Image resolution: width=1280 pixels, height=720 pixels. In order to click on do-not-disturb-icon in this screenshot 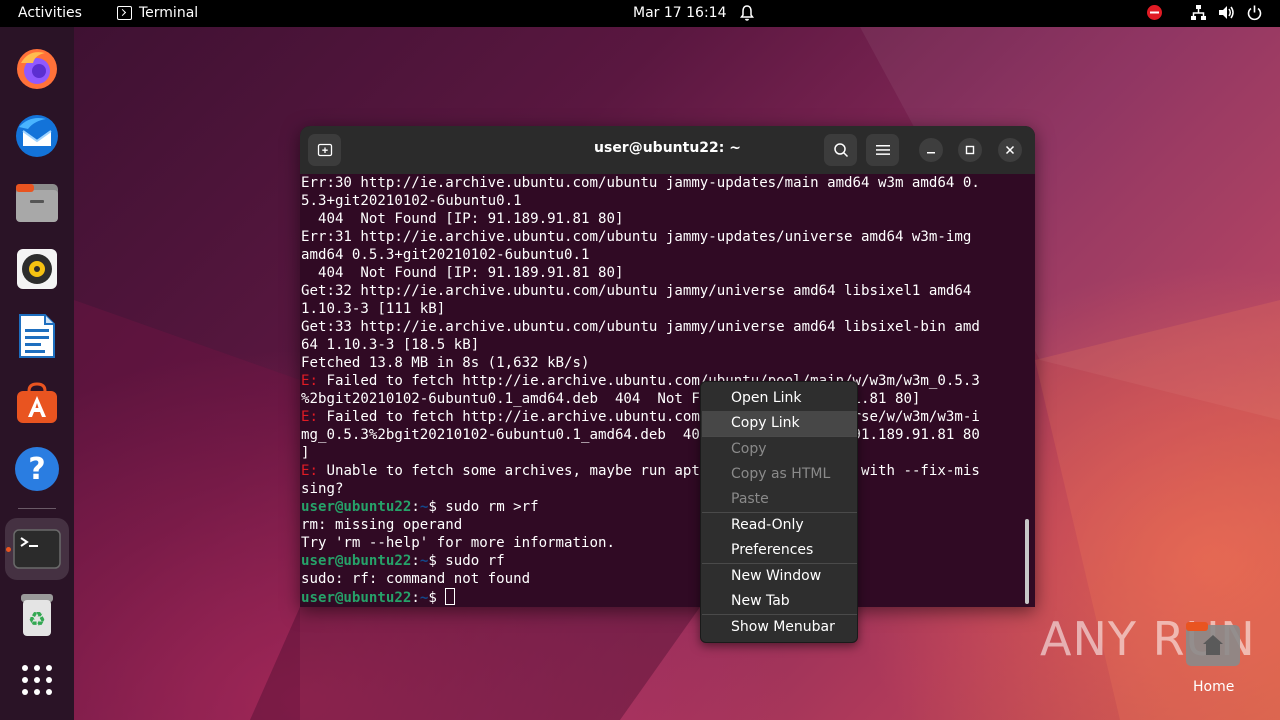, I will do `click(1154, 12)`.